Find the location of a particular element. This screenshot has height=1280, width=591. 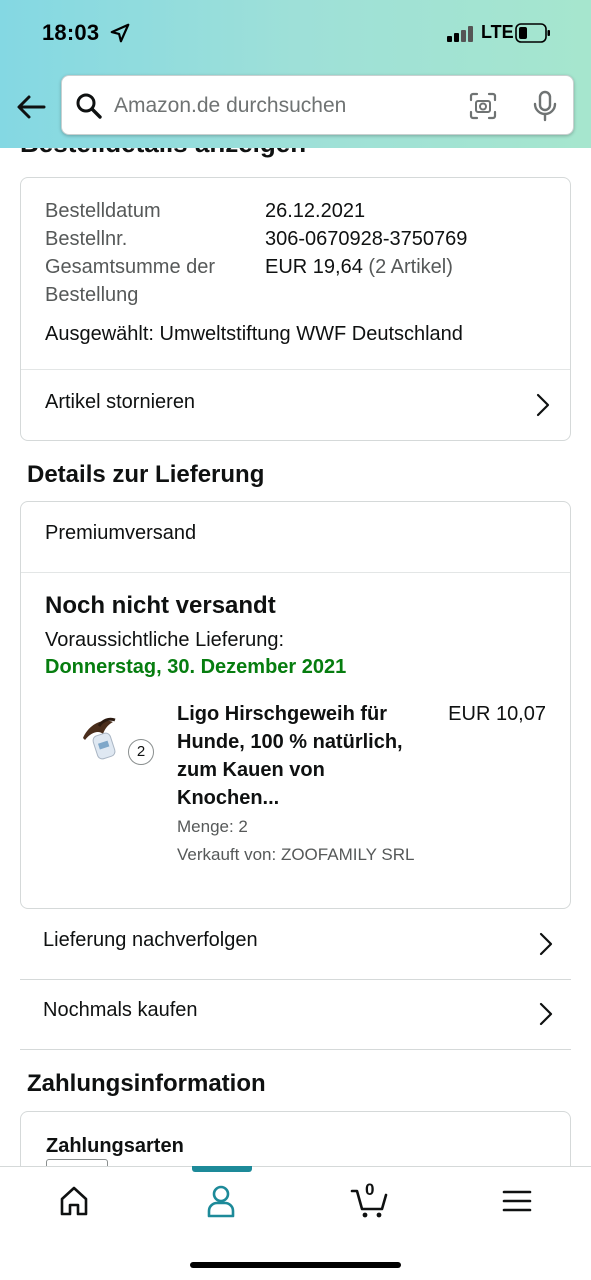

product-title-line: Hunde, 100 % natürlich, is located at coordinates (290, 742).